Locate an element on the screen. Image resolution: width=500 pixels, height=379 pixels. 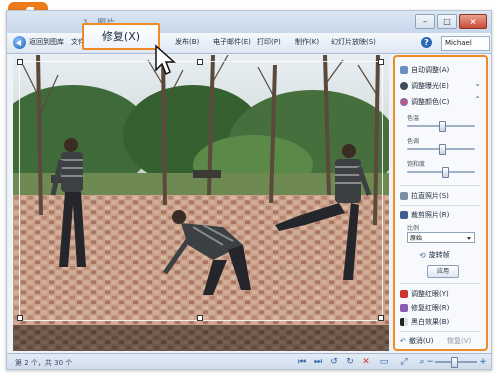
user-account-button: Michael is located at coordinates (465, 43).